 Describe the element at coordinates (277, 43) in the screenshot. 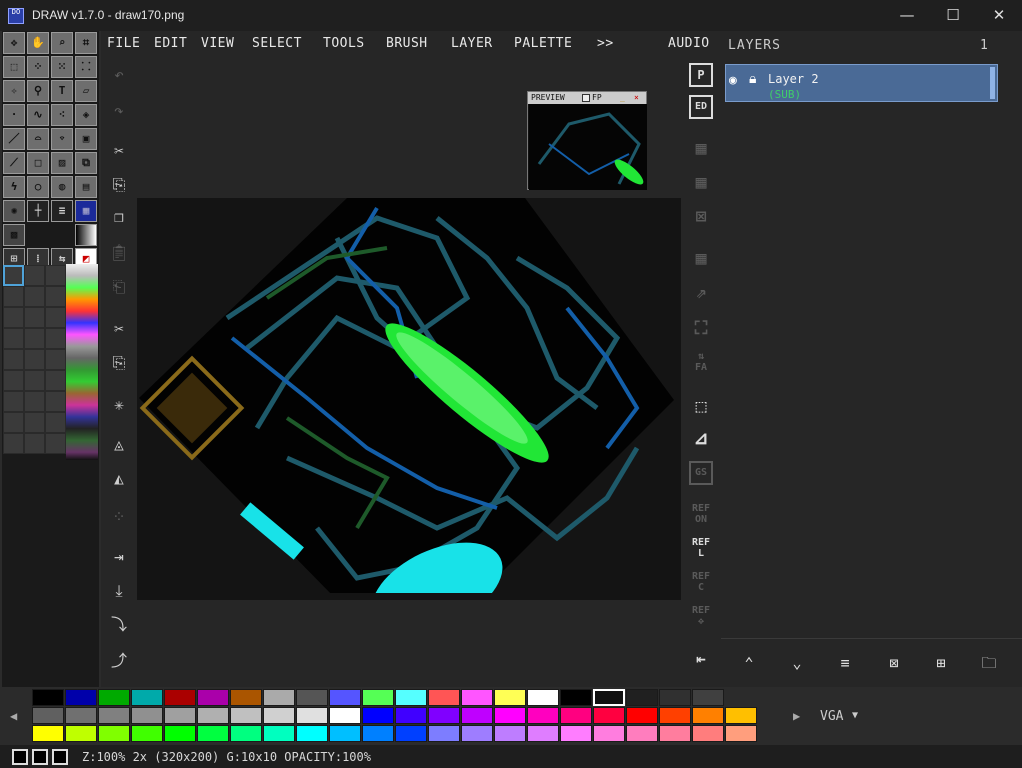

I see `menu-select: SELECT` at that location.